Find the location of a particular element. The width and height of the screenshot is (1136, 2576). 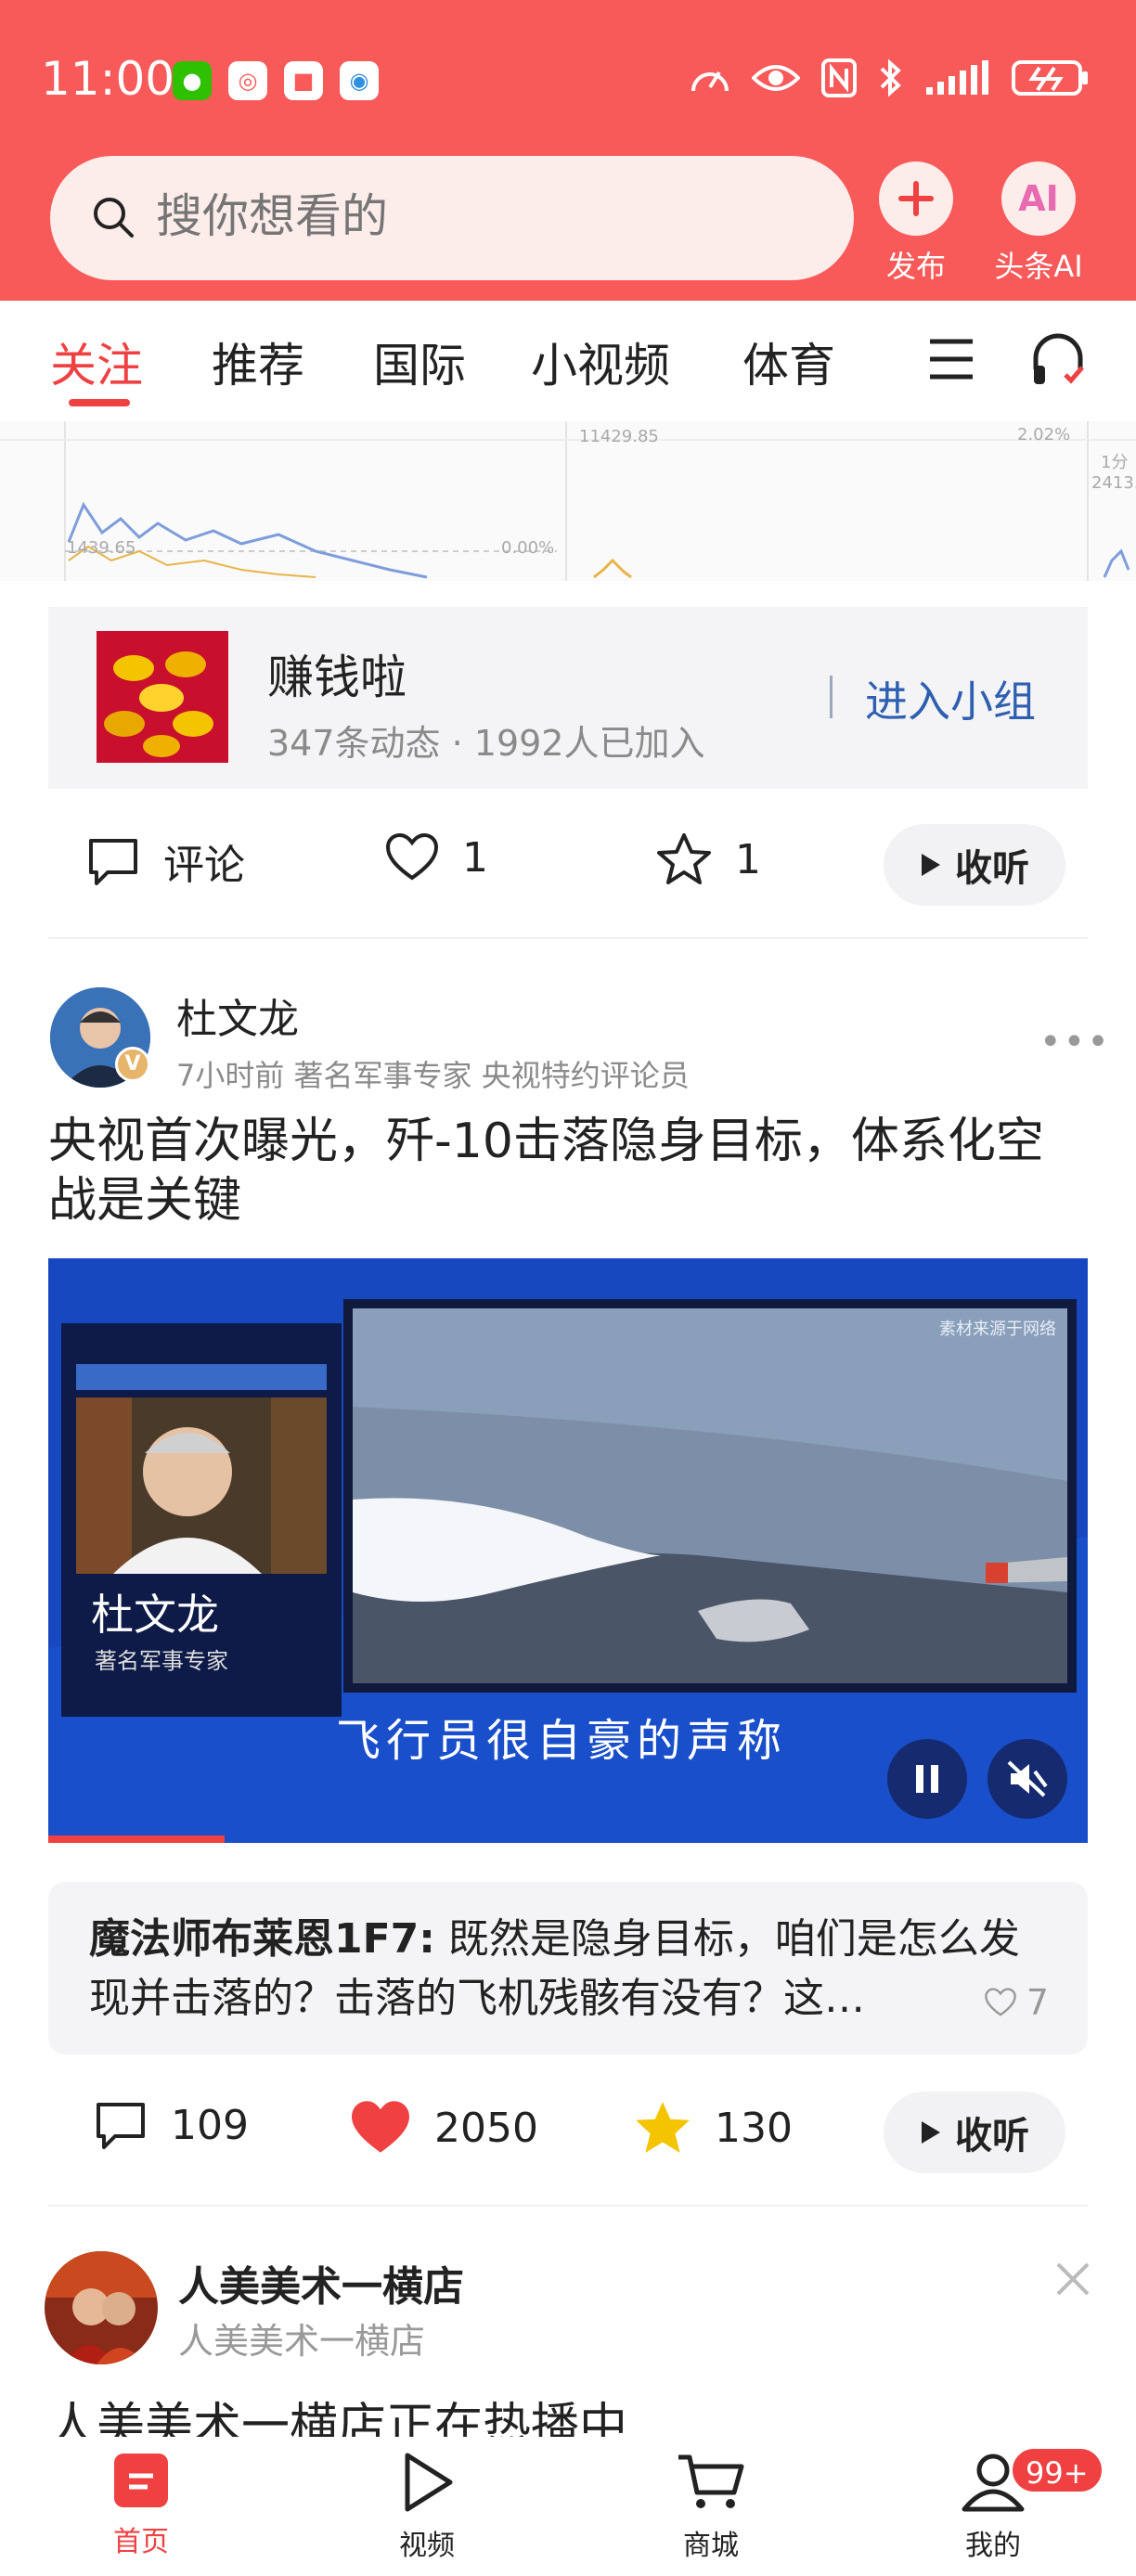

chart-label: 2.02% is located at coordinates (1044, 434).